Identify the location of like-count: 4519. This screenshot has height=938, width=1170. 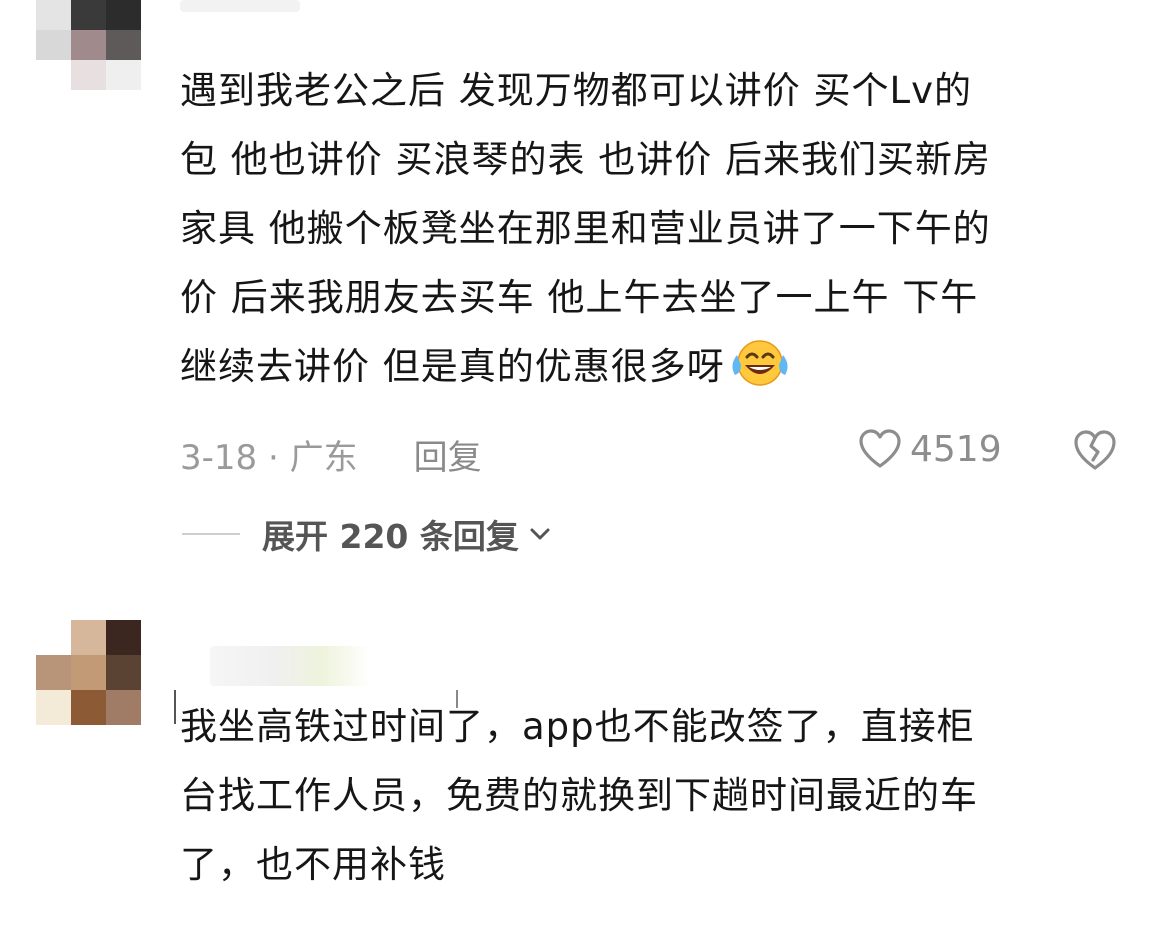
(956, 449).